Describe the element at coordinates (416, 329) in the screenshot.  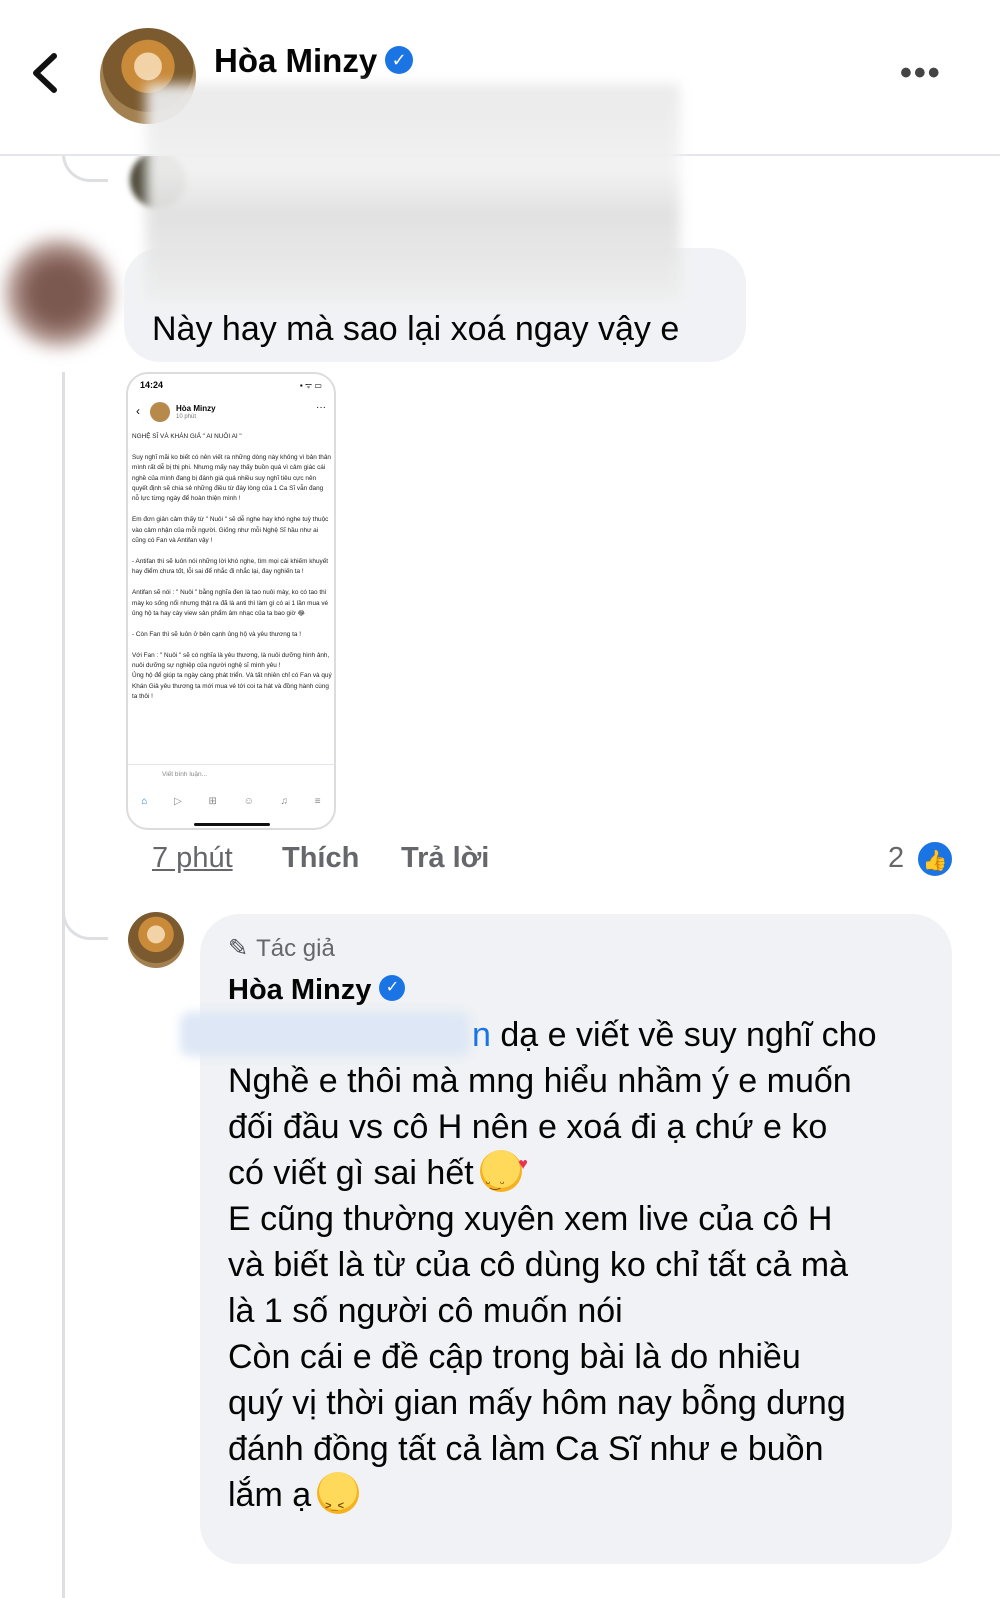
I see `comment-text: Này hay mà sao lại xoá ngay vậy e` at that location.